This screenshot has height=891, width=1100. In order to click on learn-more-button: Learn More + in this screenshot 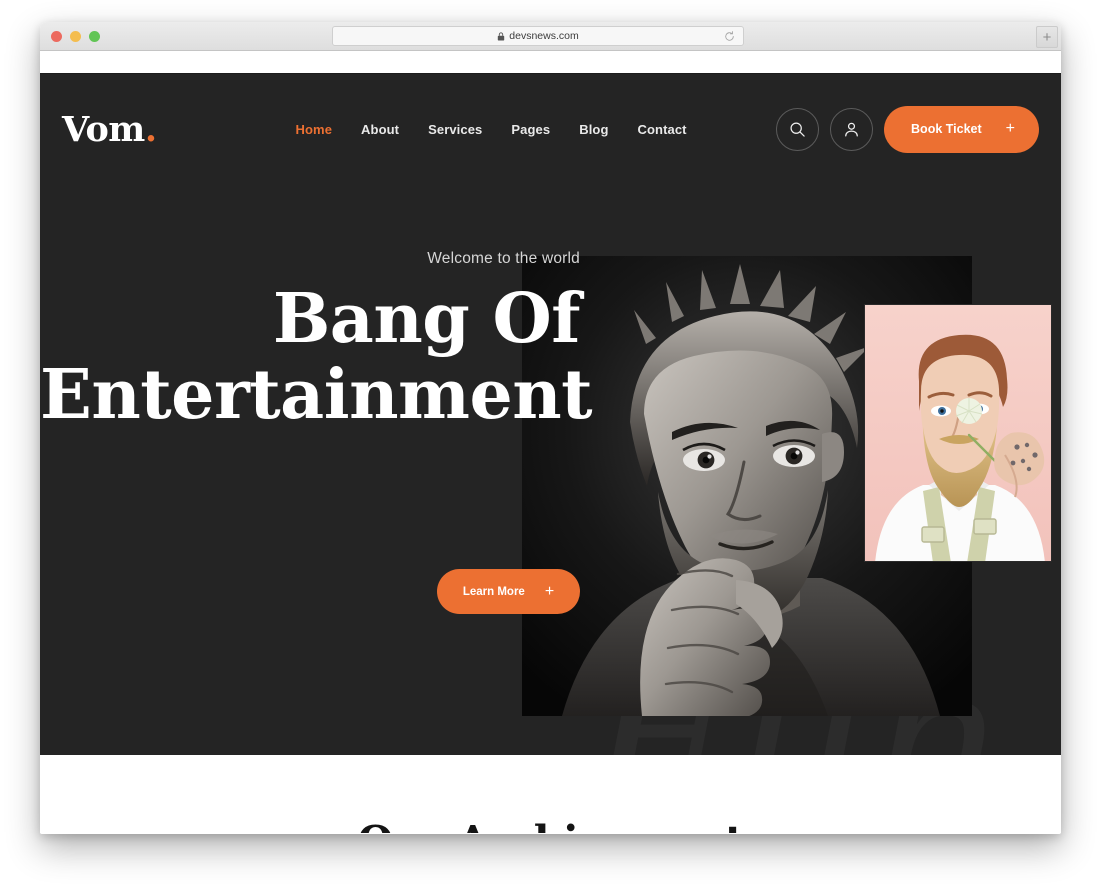, I will do `click(508, 591)`.